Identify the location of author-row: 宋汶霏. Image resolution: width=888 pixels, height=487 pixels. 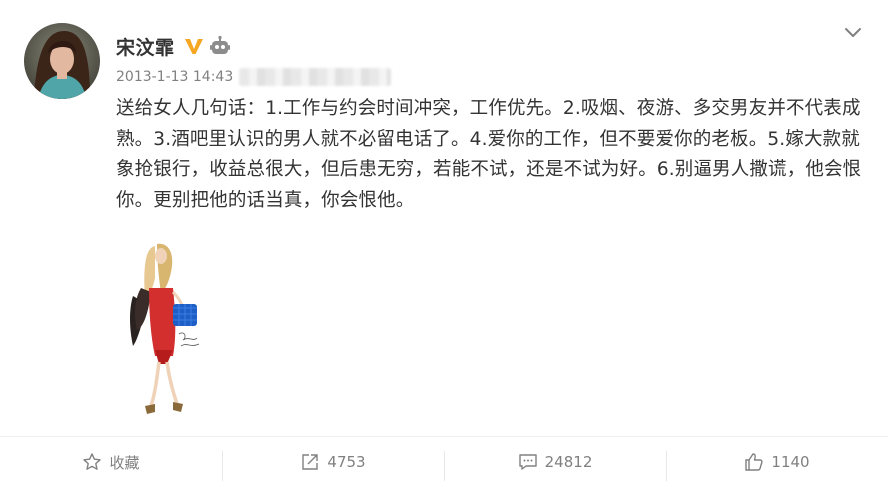
(173, 46).